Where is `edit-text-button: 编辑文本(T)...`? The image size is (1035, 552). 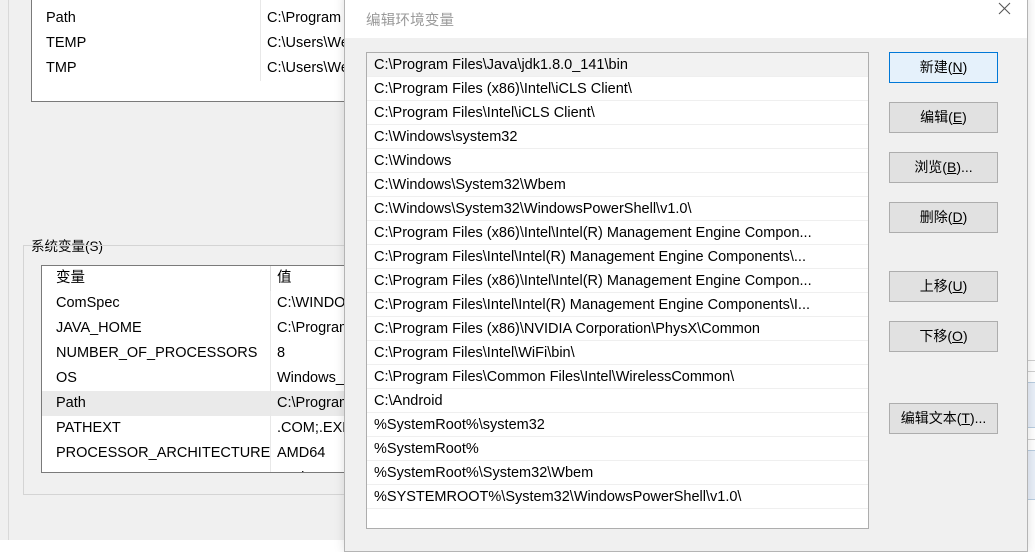 edit-text-button: 编辑文本(T)... is located at coordinates (943, 418).